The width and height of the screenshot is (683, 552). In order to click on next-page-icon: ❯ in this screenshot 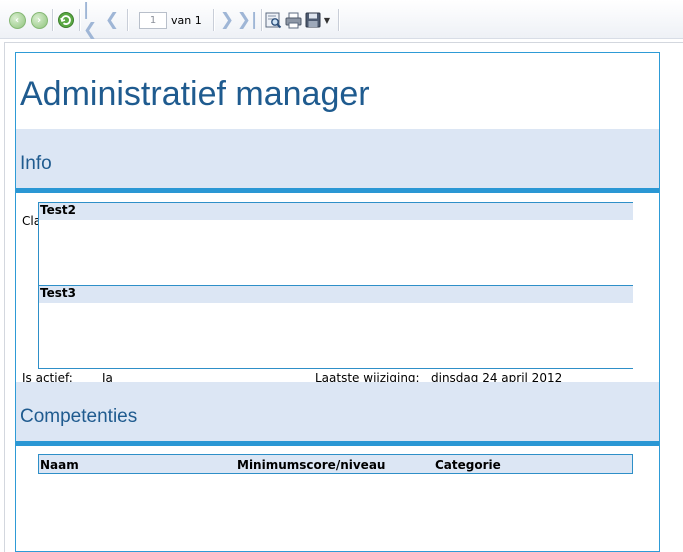, I will do `click(227, 20)`.